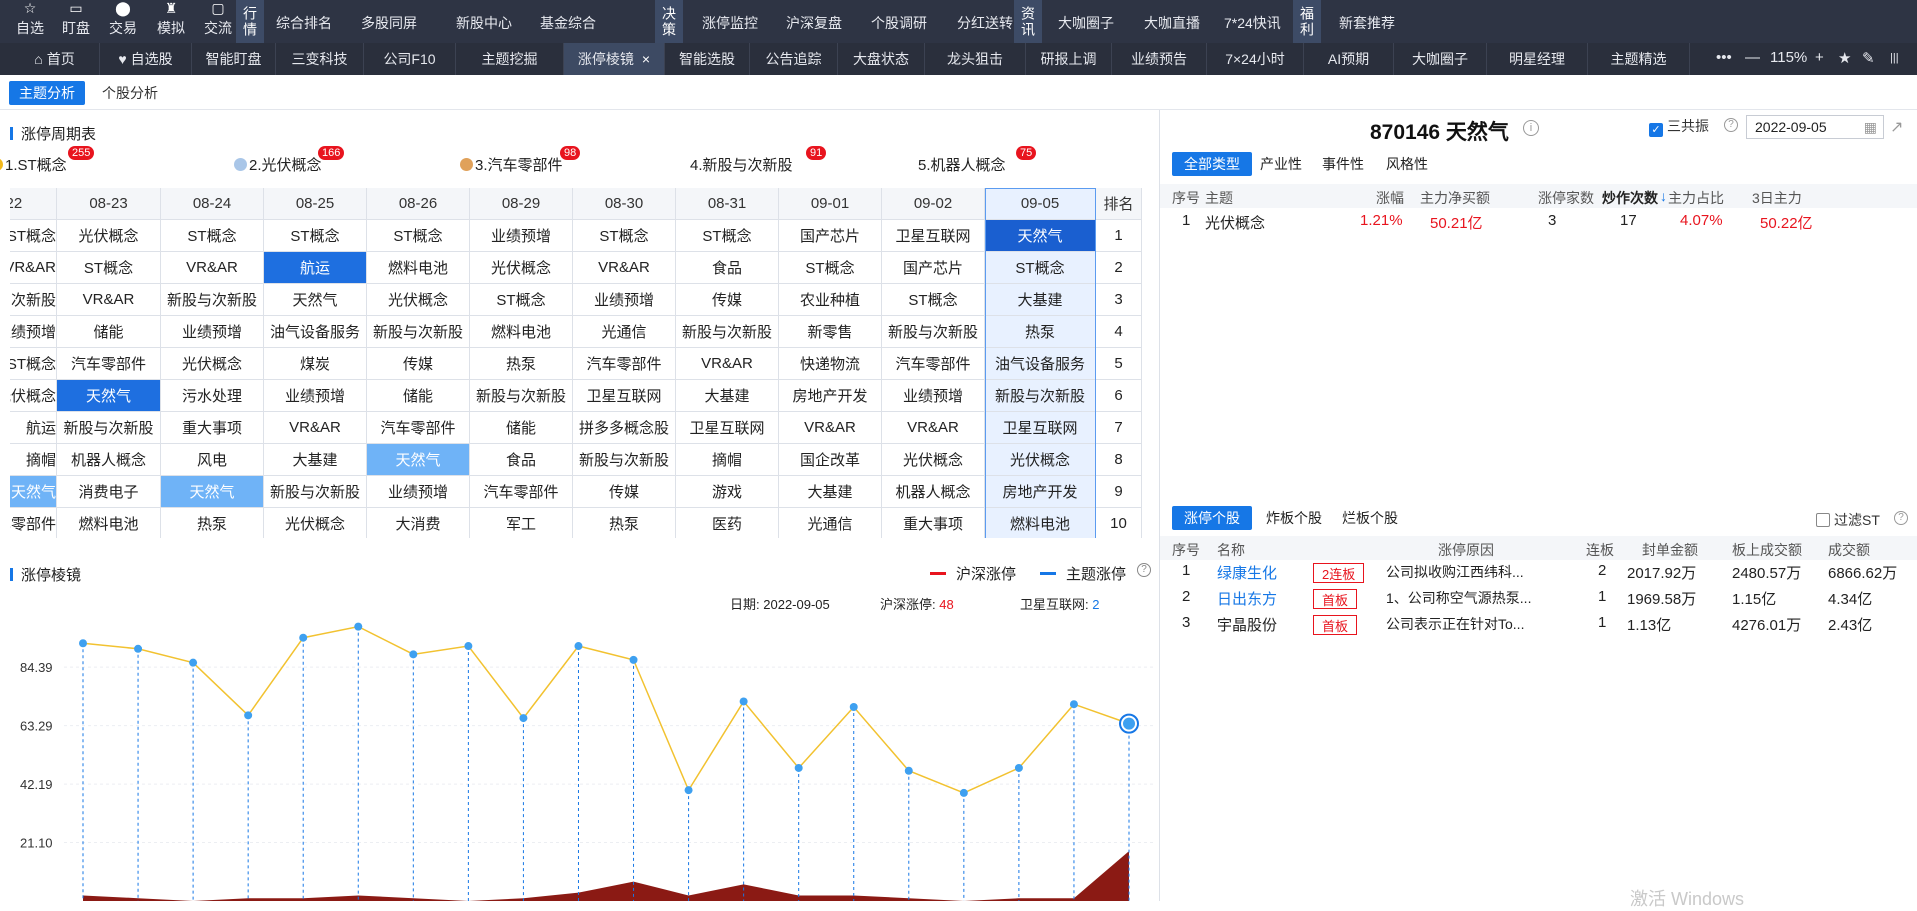  What do you see at coordinates (814, 23) in the screenshot?
I see `topbar-link: 沪深复盘` at bounding box center [814, 23].